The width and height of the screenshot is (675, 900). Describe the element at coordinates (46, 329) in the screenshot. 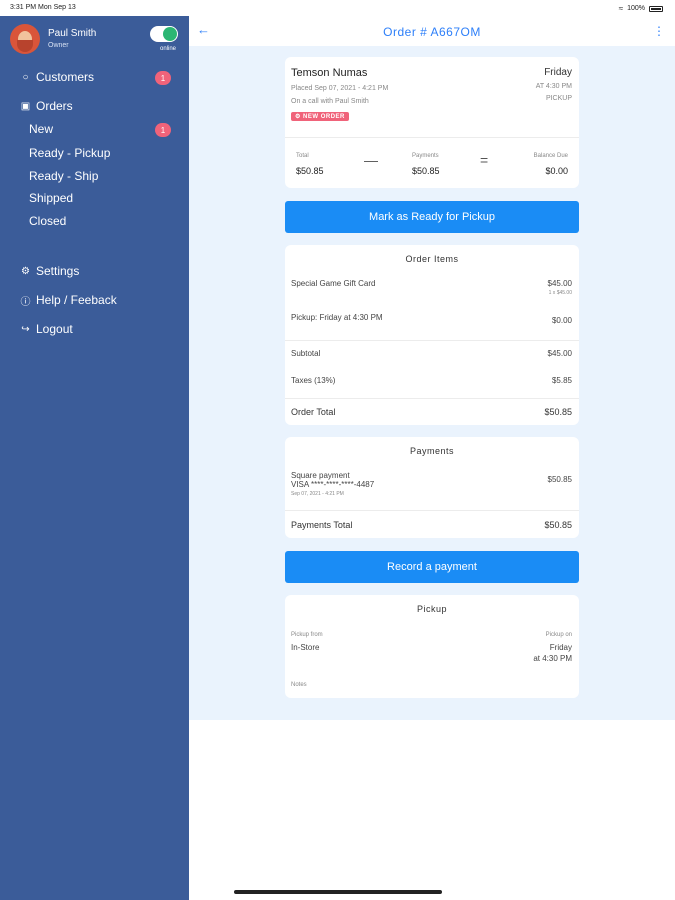

I see `sidebar-item-logout: ↪ Logout` at that location.